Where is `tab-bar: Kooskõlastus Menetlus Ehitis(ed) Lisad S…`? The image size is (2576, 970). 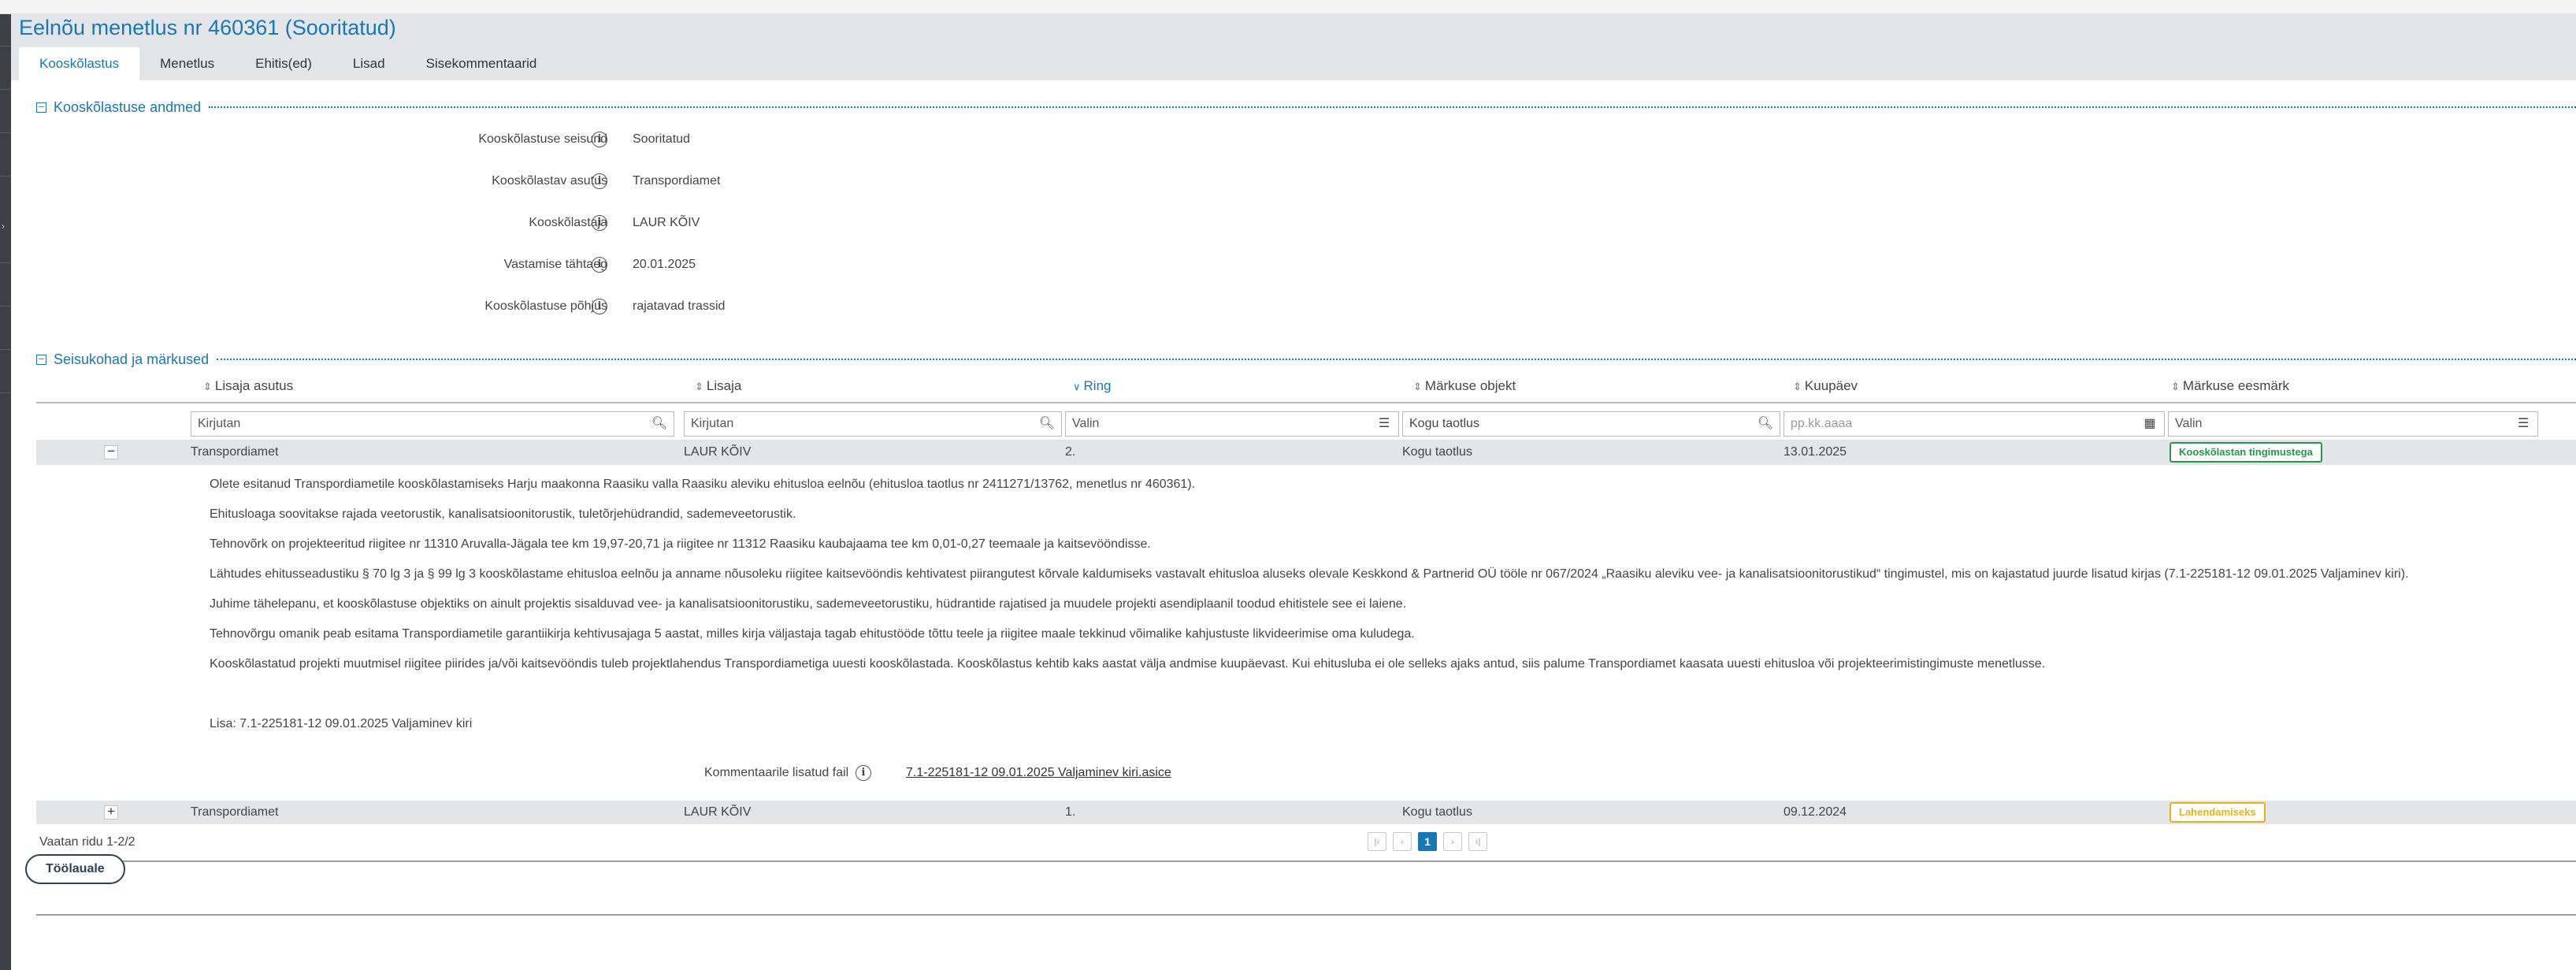 tab-bar: Kooskõlastus Menetlus Ehitis(ed) Lisad S… is located at coordinates (288, 63).